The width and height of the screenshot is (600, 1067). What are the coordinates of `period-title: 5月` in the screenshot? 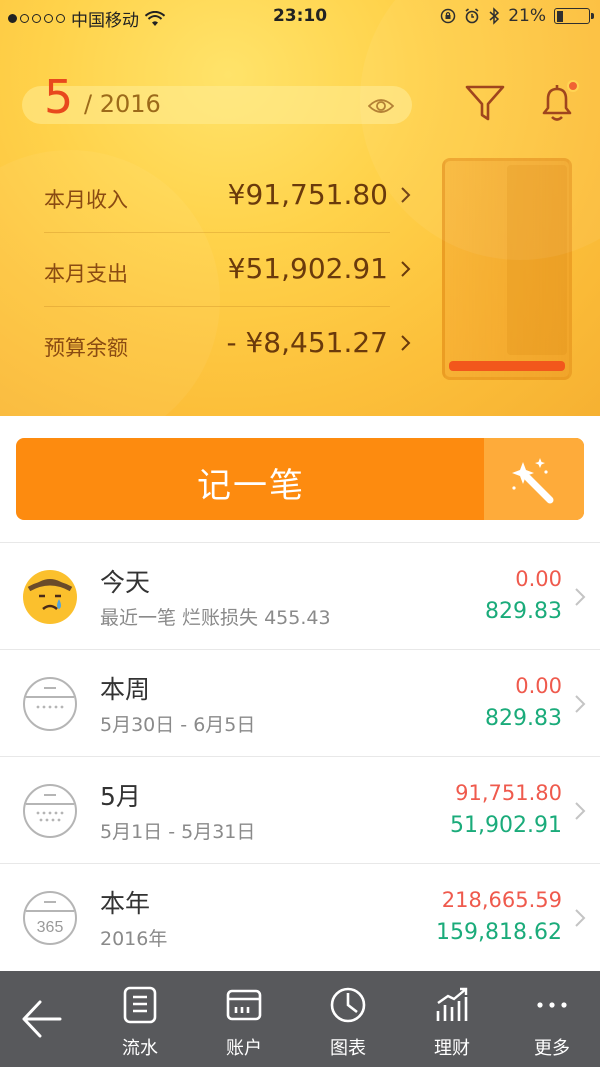 It's located at (120, 796).